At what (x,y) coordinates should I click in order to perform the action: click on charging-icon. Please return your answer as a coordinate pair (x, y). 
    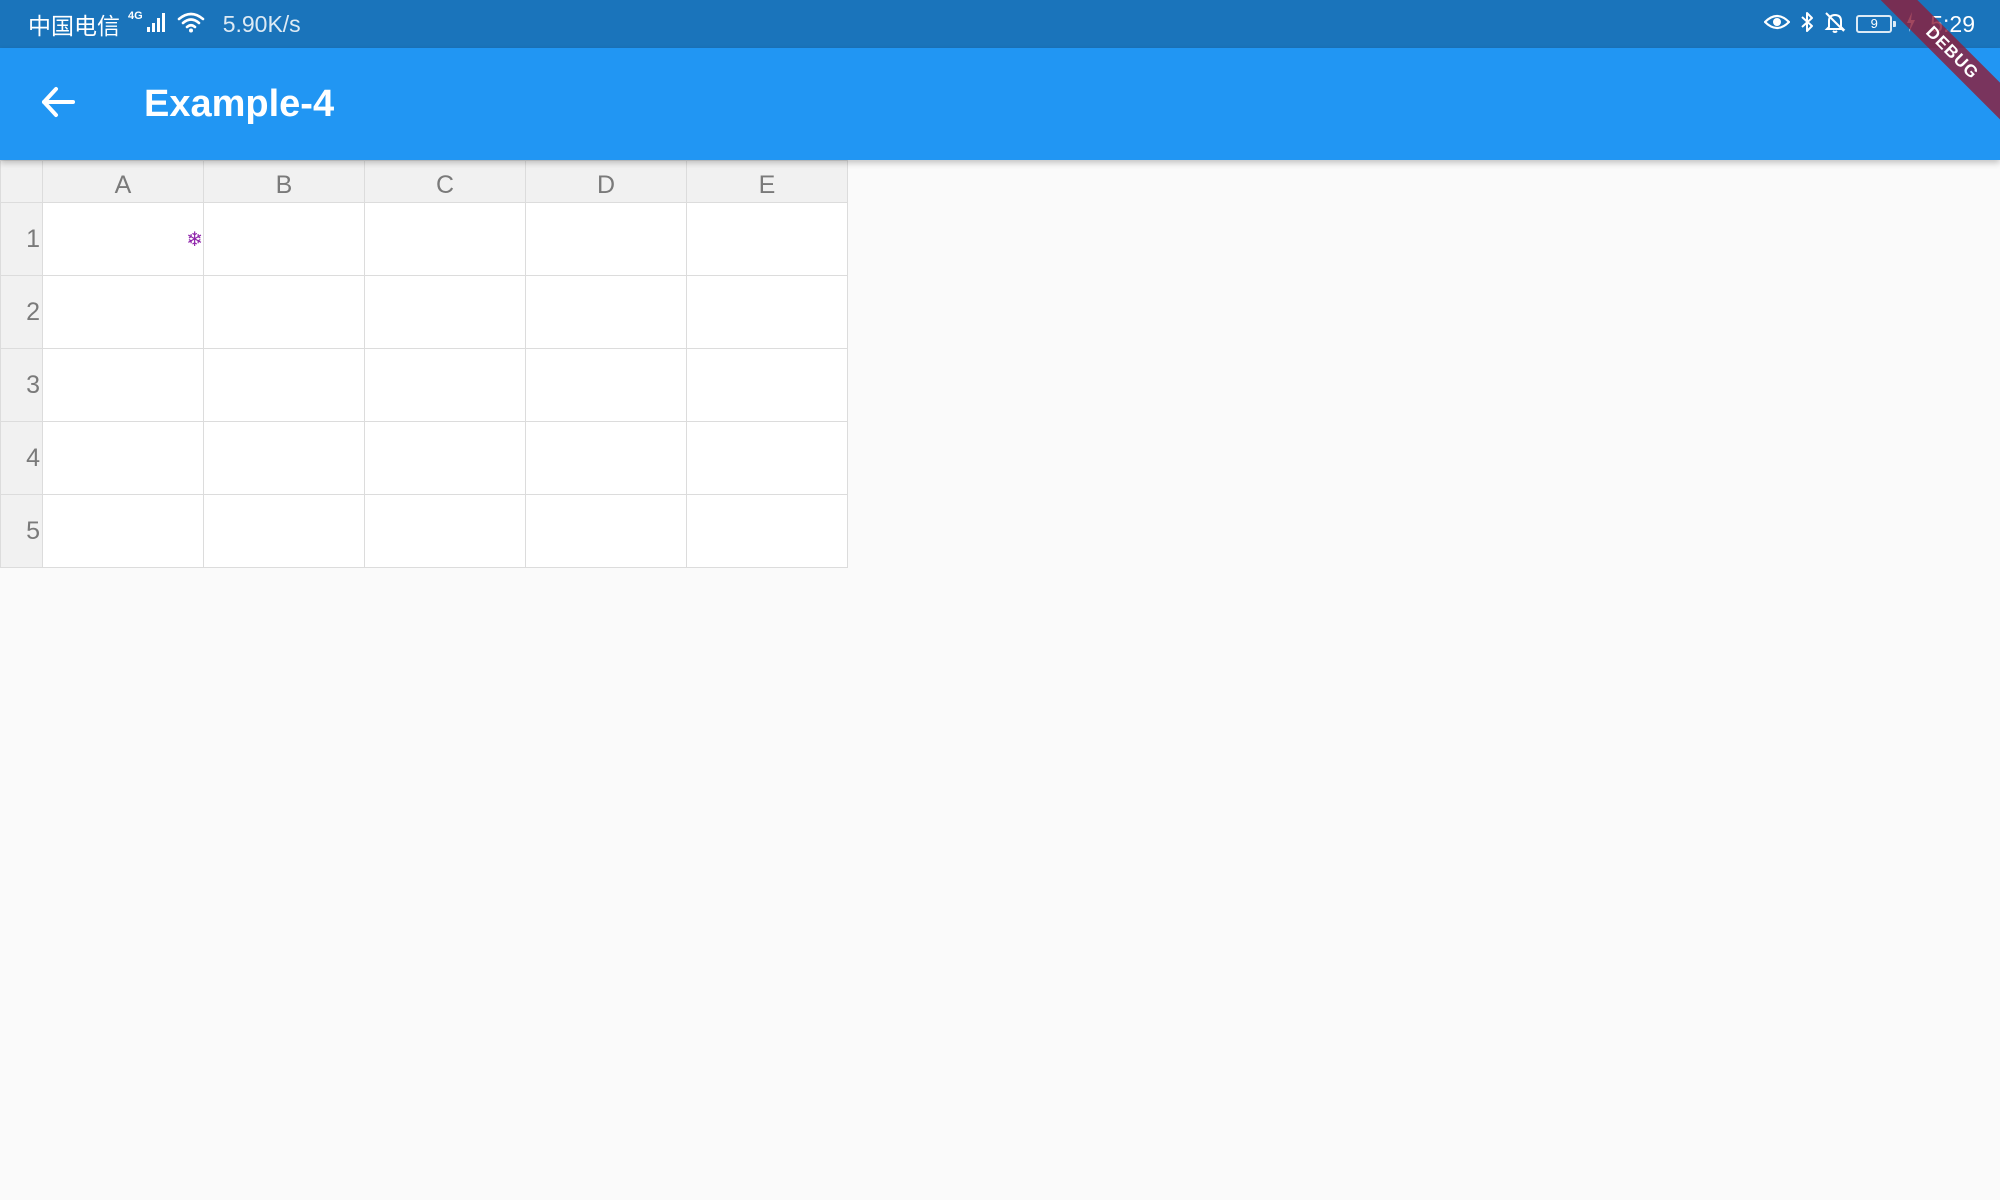
    Looking at the image, I should click on (1911, 24).